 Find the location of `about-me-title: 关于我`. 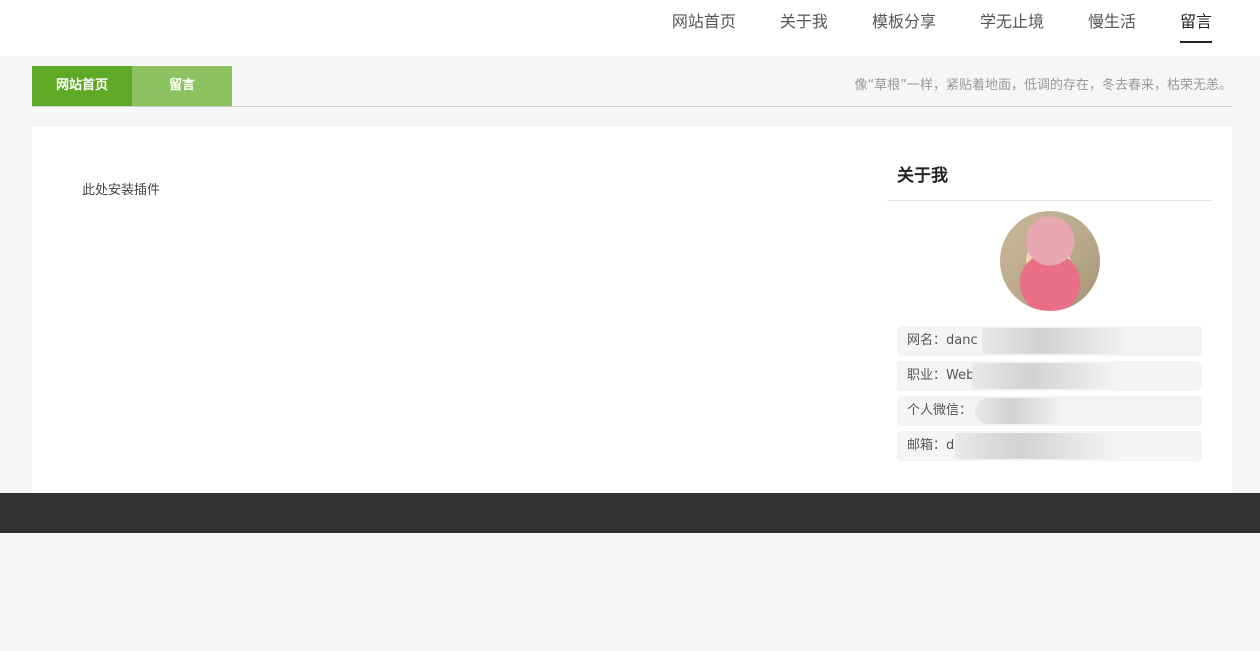

about-me-title: 关于我 is located at coordinates (1049, 176).